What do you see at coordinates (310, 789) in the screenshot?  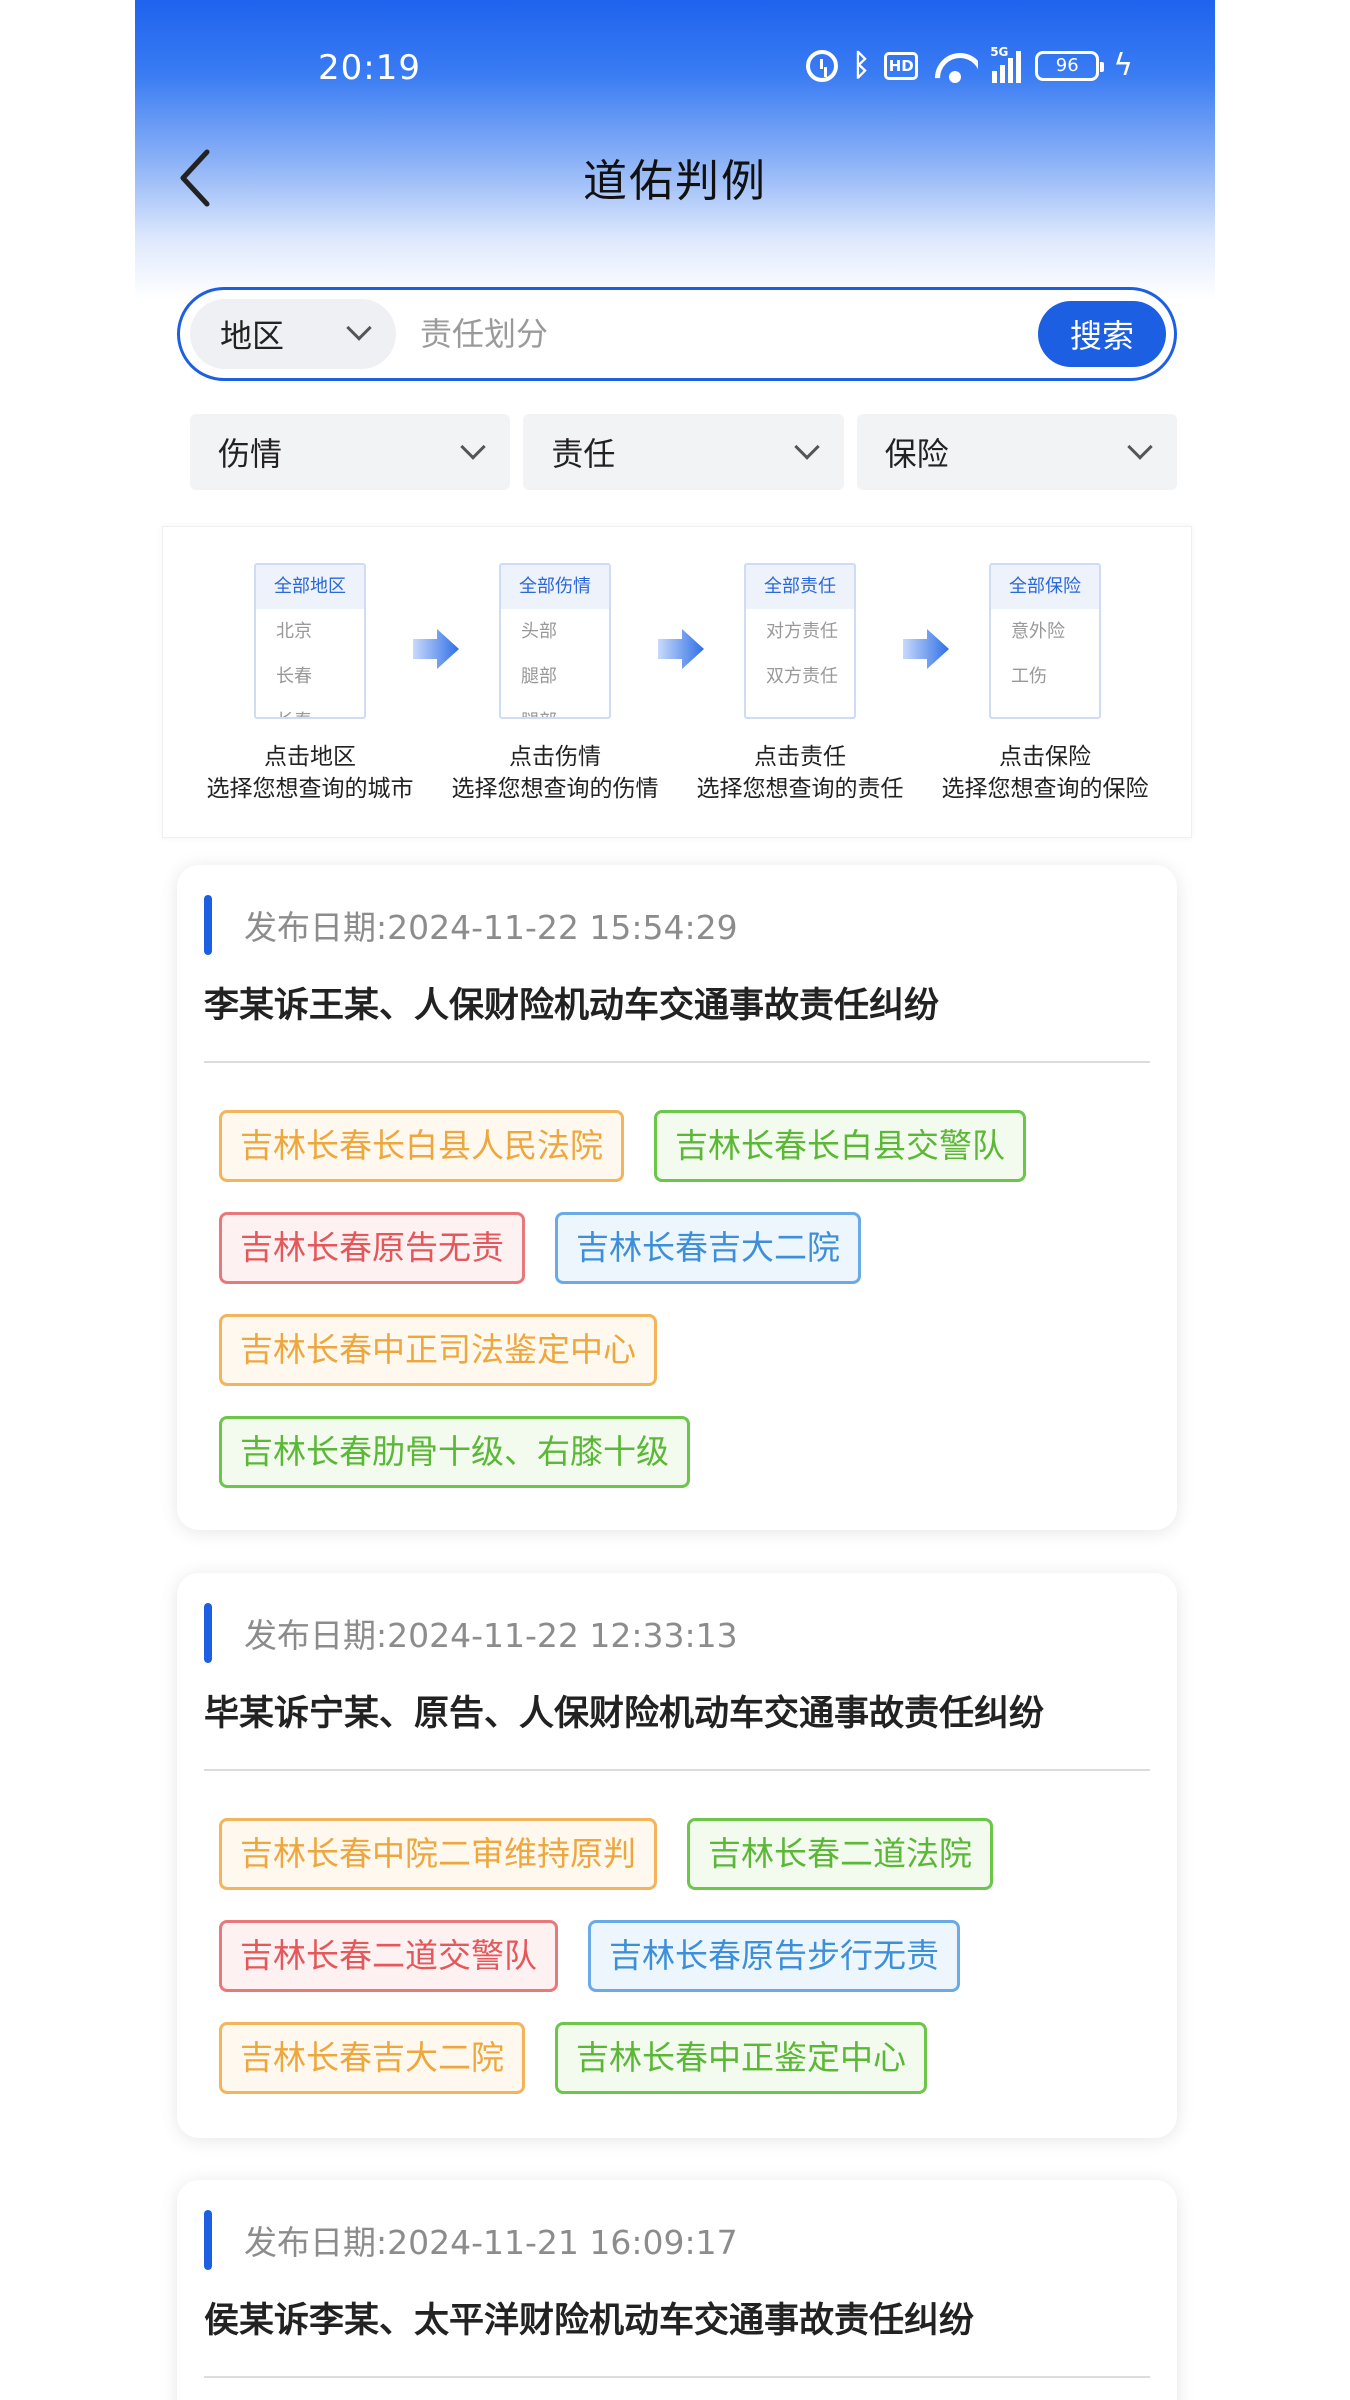 I see `guide-caption-line2: 选择您想查询的城市` at bounding box center [310, 789].